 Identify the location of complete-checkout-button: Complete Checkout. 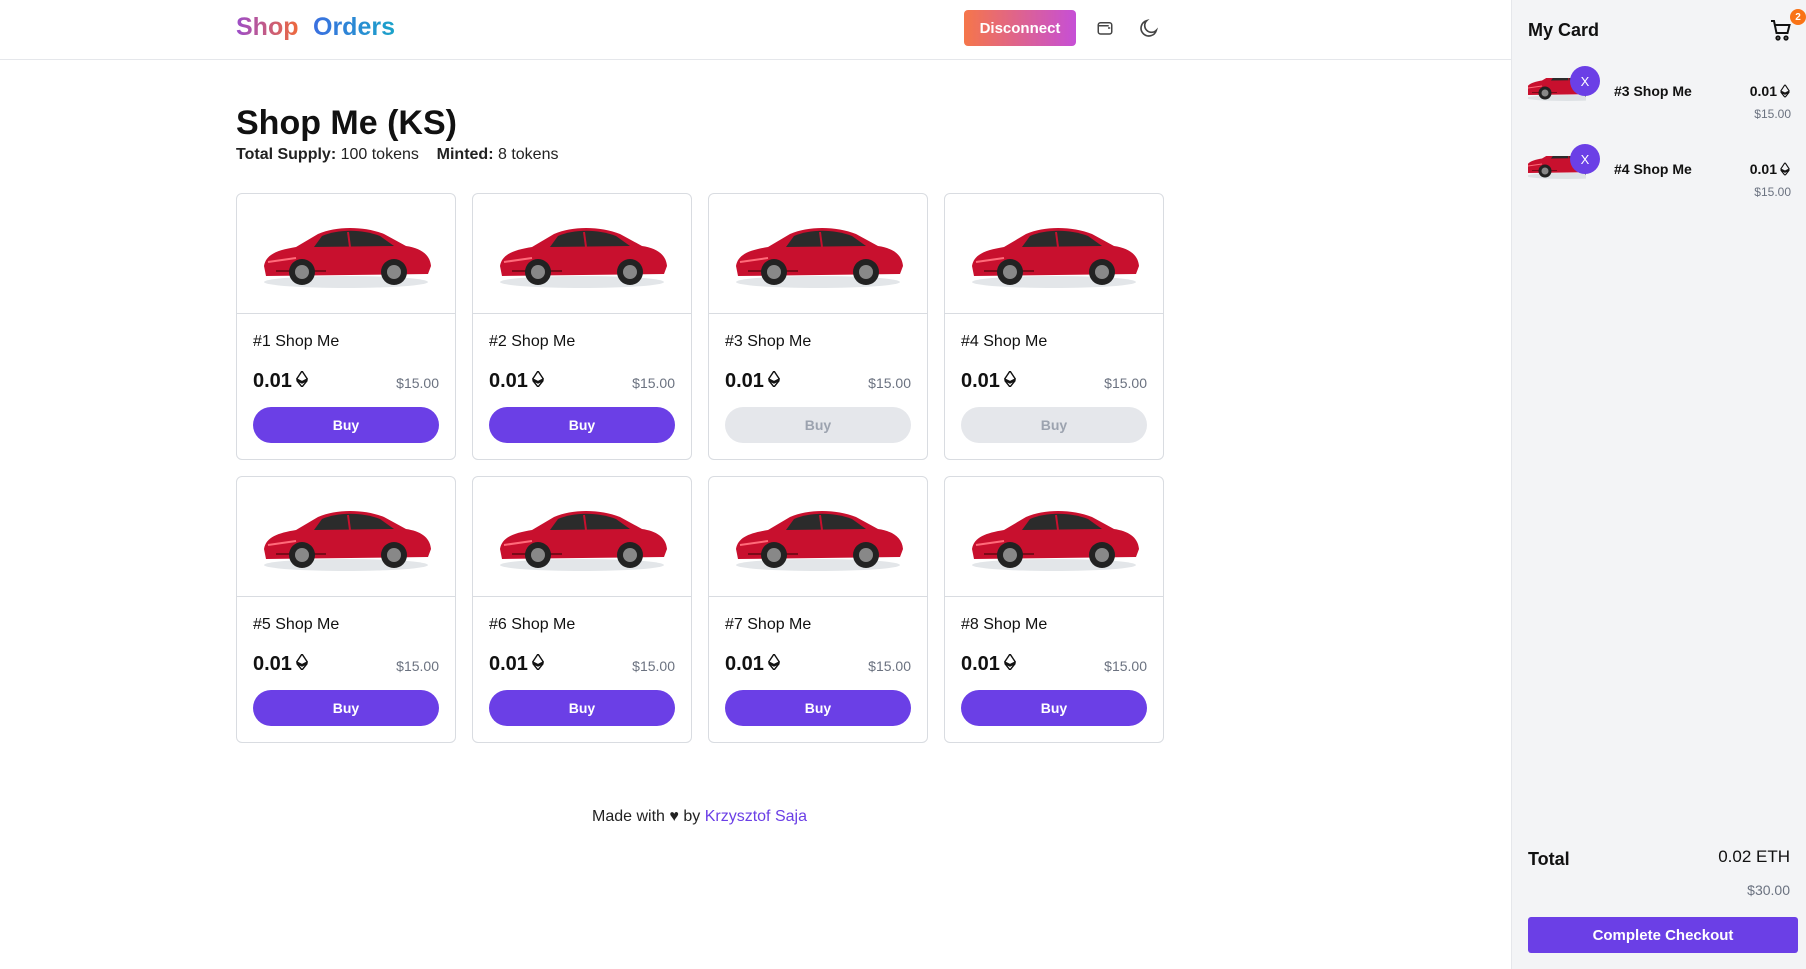
(1663, 935).